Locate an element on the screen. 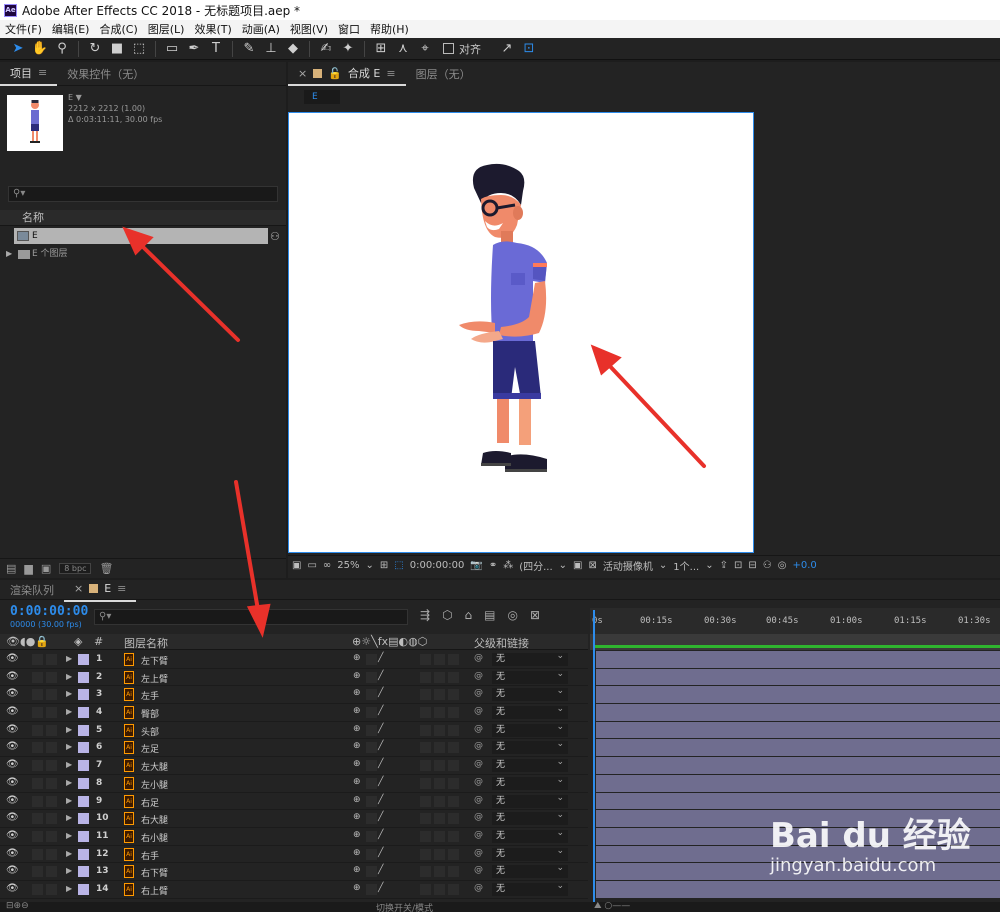 The height and width of the screenshot is (912, 1000). layer-name: 右下臂 is located at coordinates (154, 872).